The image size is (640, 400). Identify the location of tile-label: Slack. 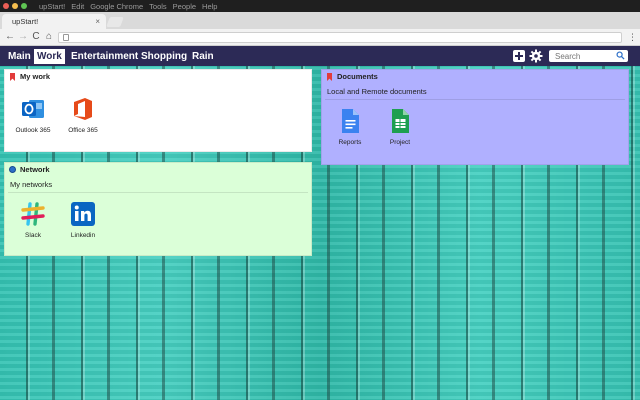
(33, 235).